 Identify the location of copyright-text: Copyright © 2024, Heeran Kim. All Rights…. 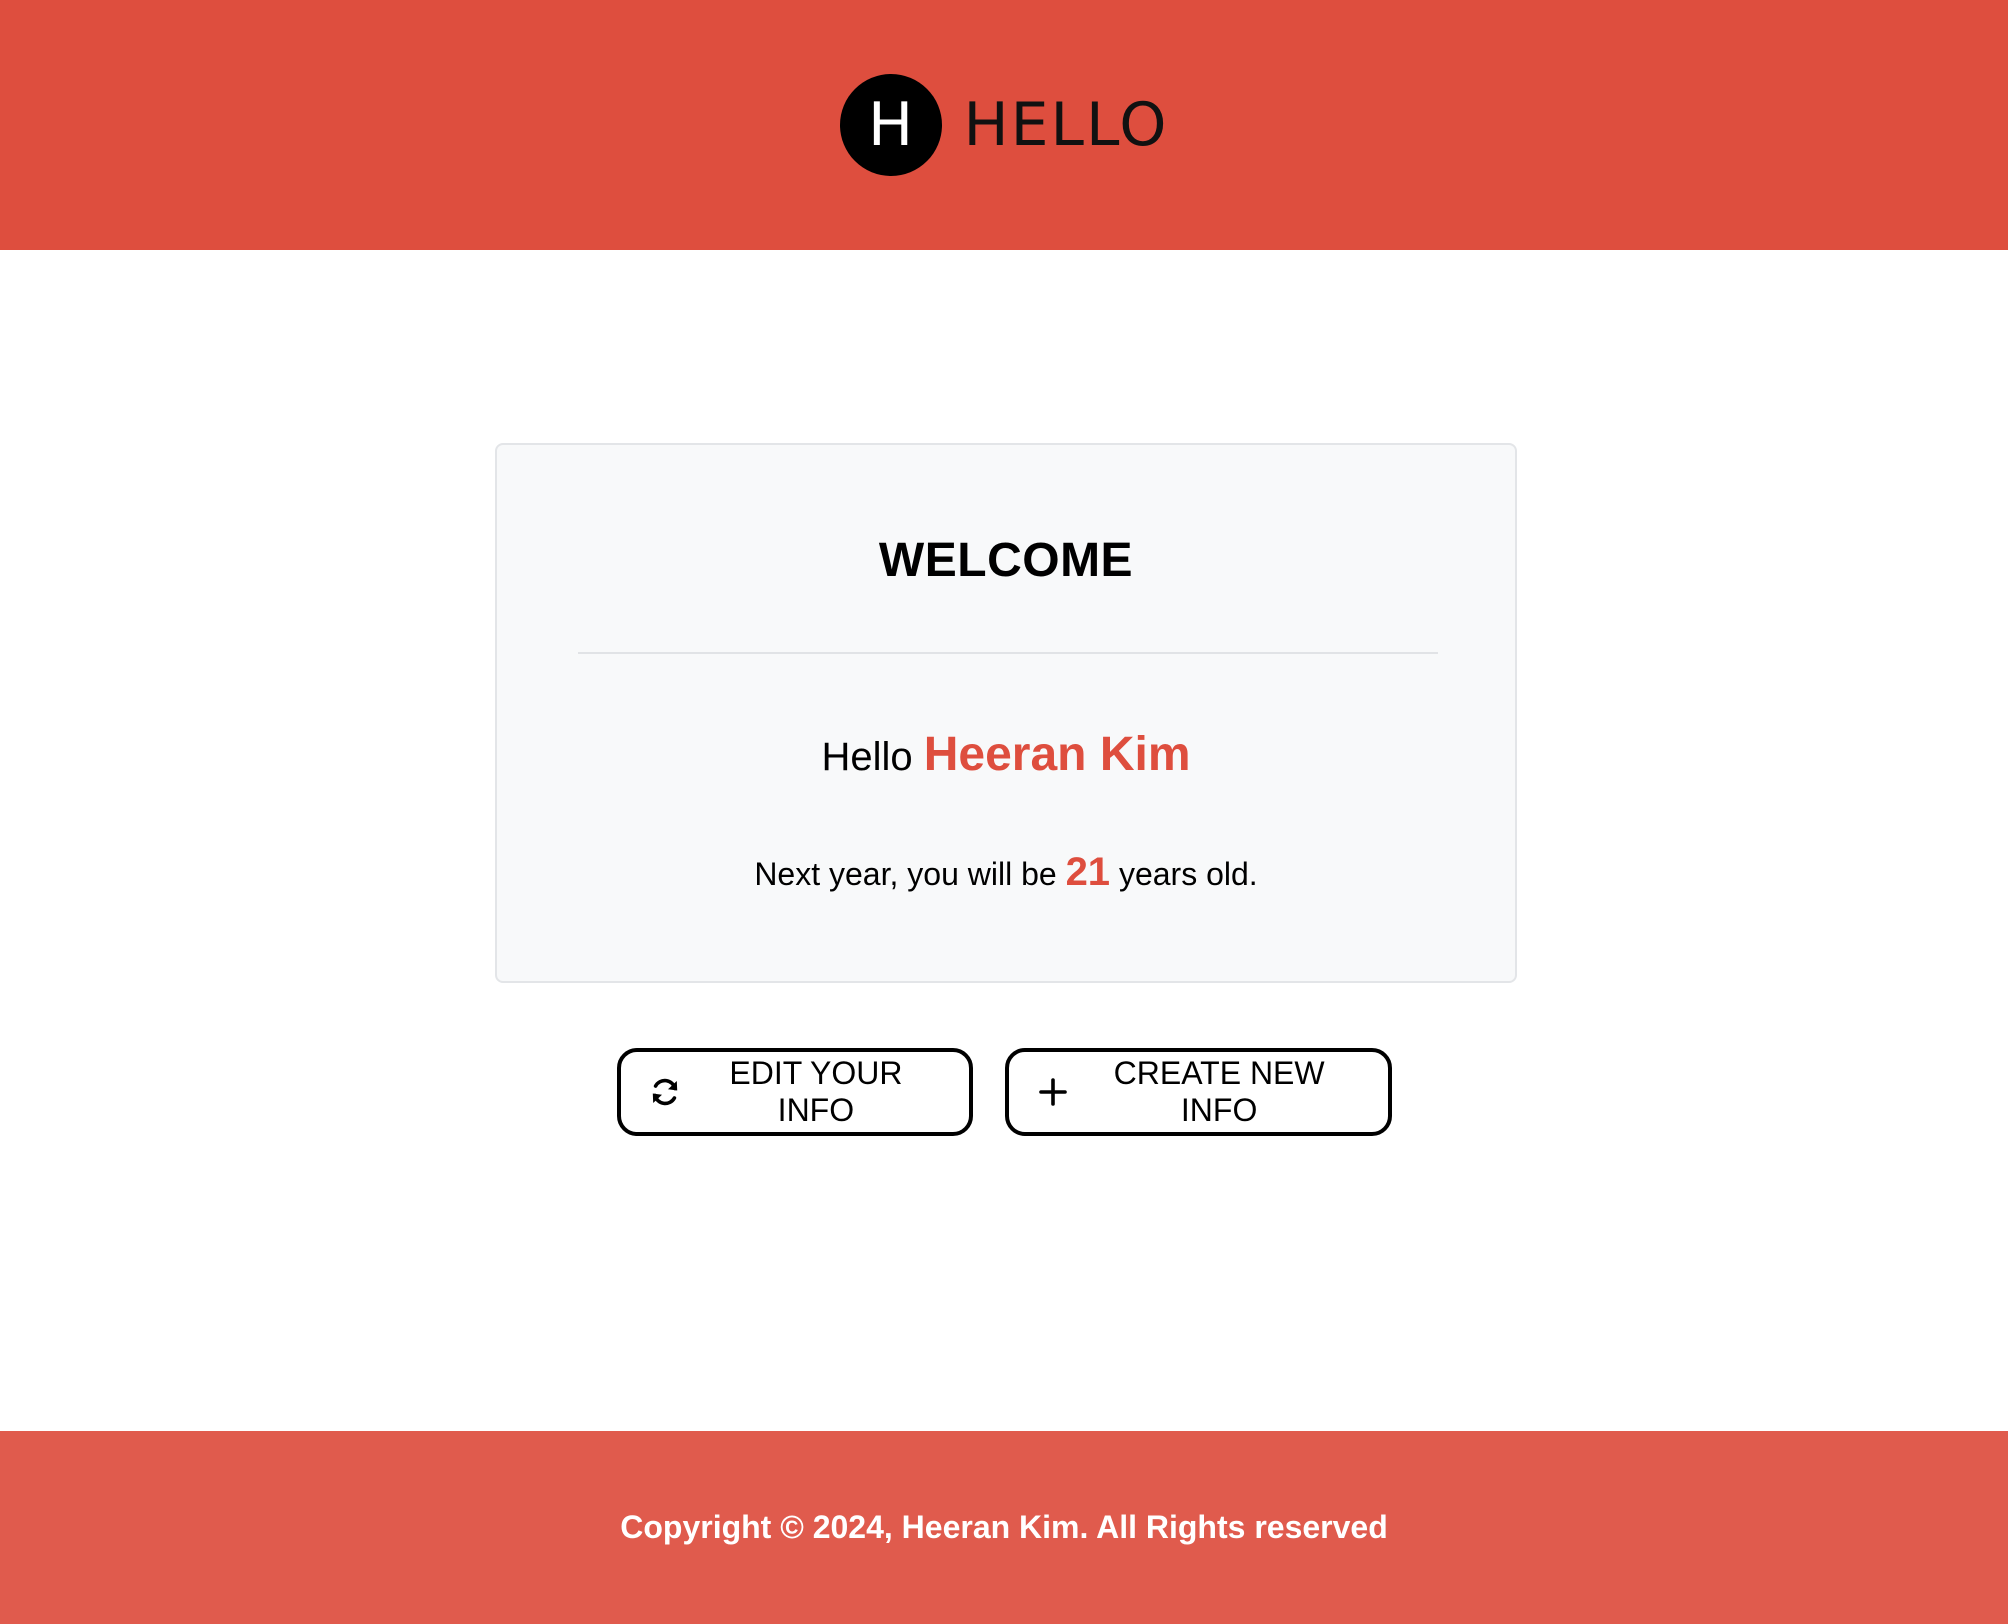
(1004, 1527).